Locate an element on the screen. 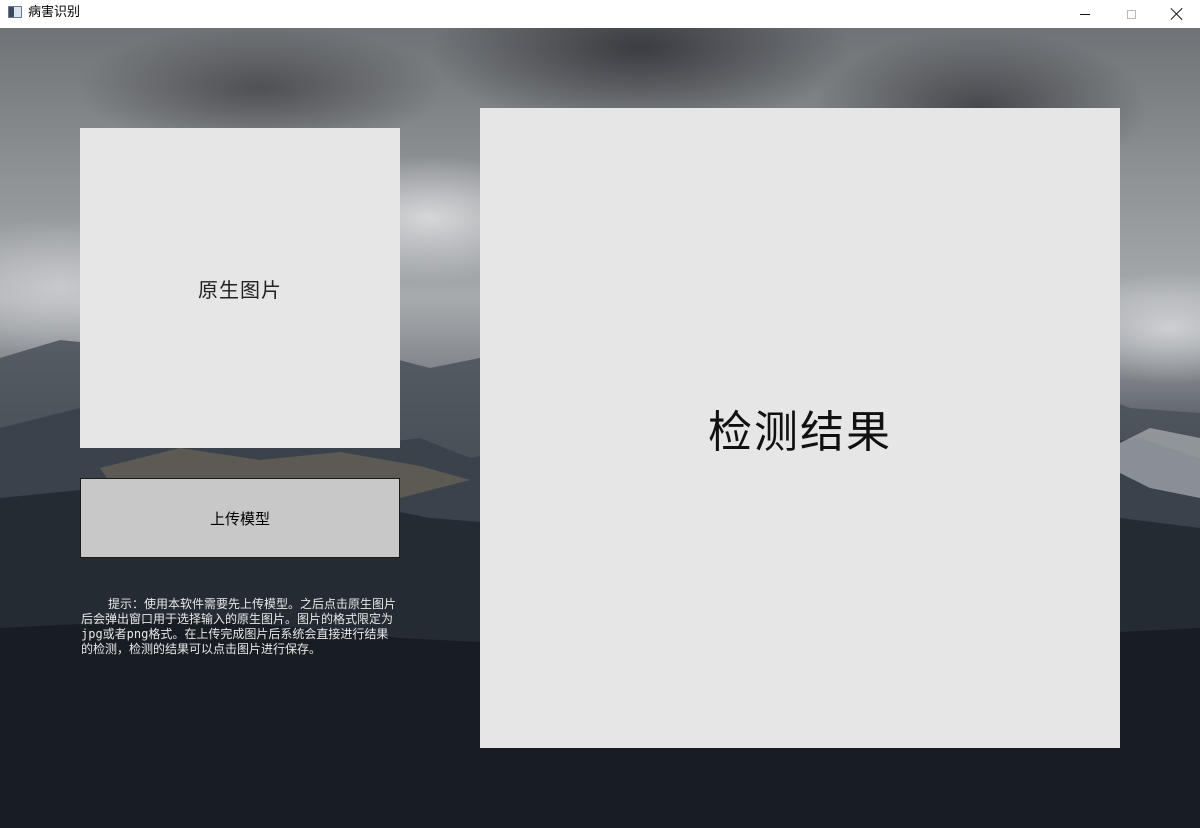  window-title: 病害识别 is located at coordinates (54, 12).